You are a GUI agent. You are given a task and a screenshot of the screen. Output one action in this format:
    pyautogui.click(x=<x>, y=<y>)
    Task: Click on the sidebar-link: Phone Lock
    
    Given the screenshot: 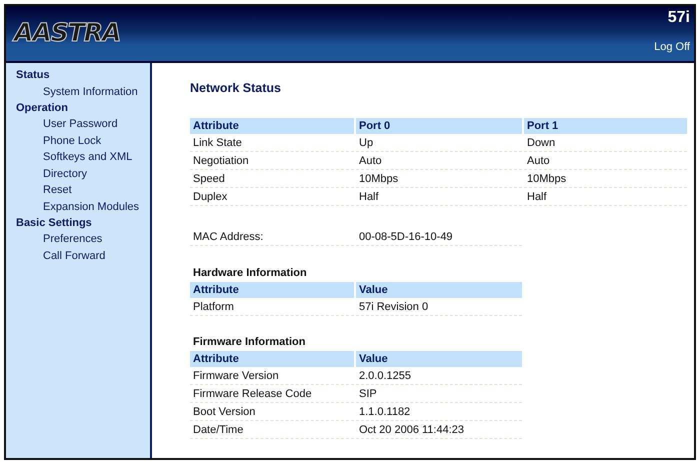 What is the action you would take?
    pyautogui.click(x=83, y=141)
    